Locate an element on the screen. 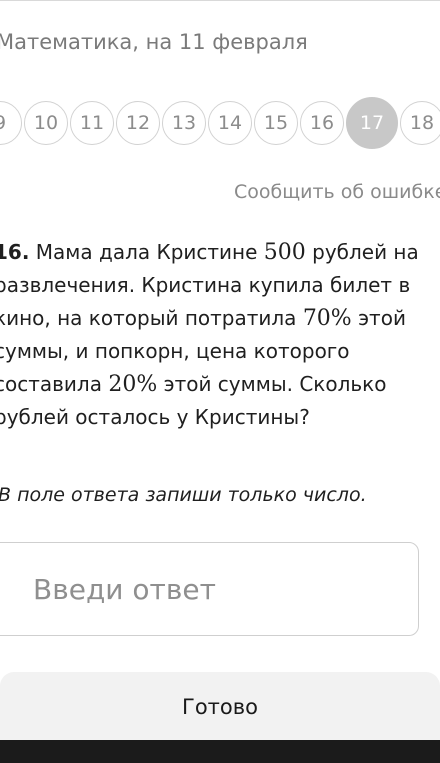  system-bottom-bar is located at coordinates (220, 751).